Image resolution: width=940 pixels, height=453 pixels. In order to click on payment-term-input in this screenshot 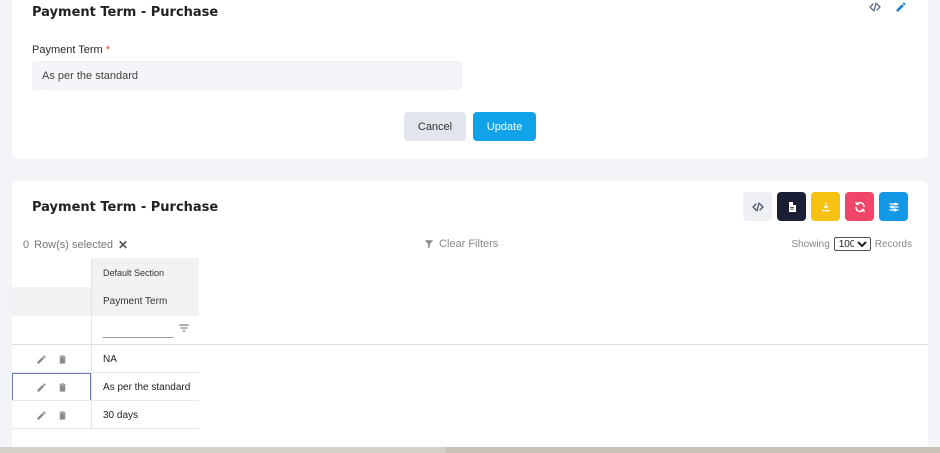, I will do `click(247, 75)`.